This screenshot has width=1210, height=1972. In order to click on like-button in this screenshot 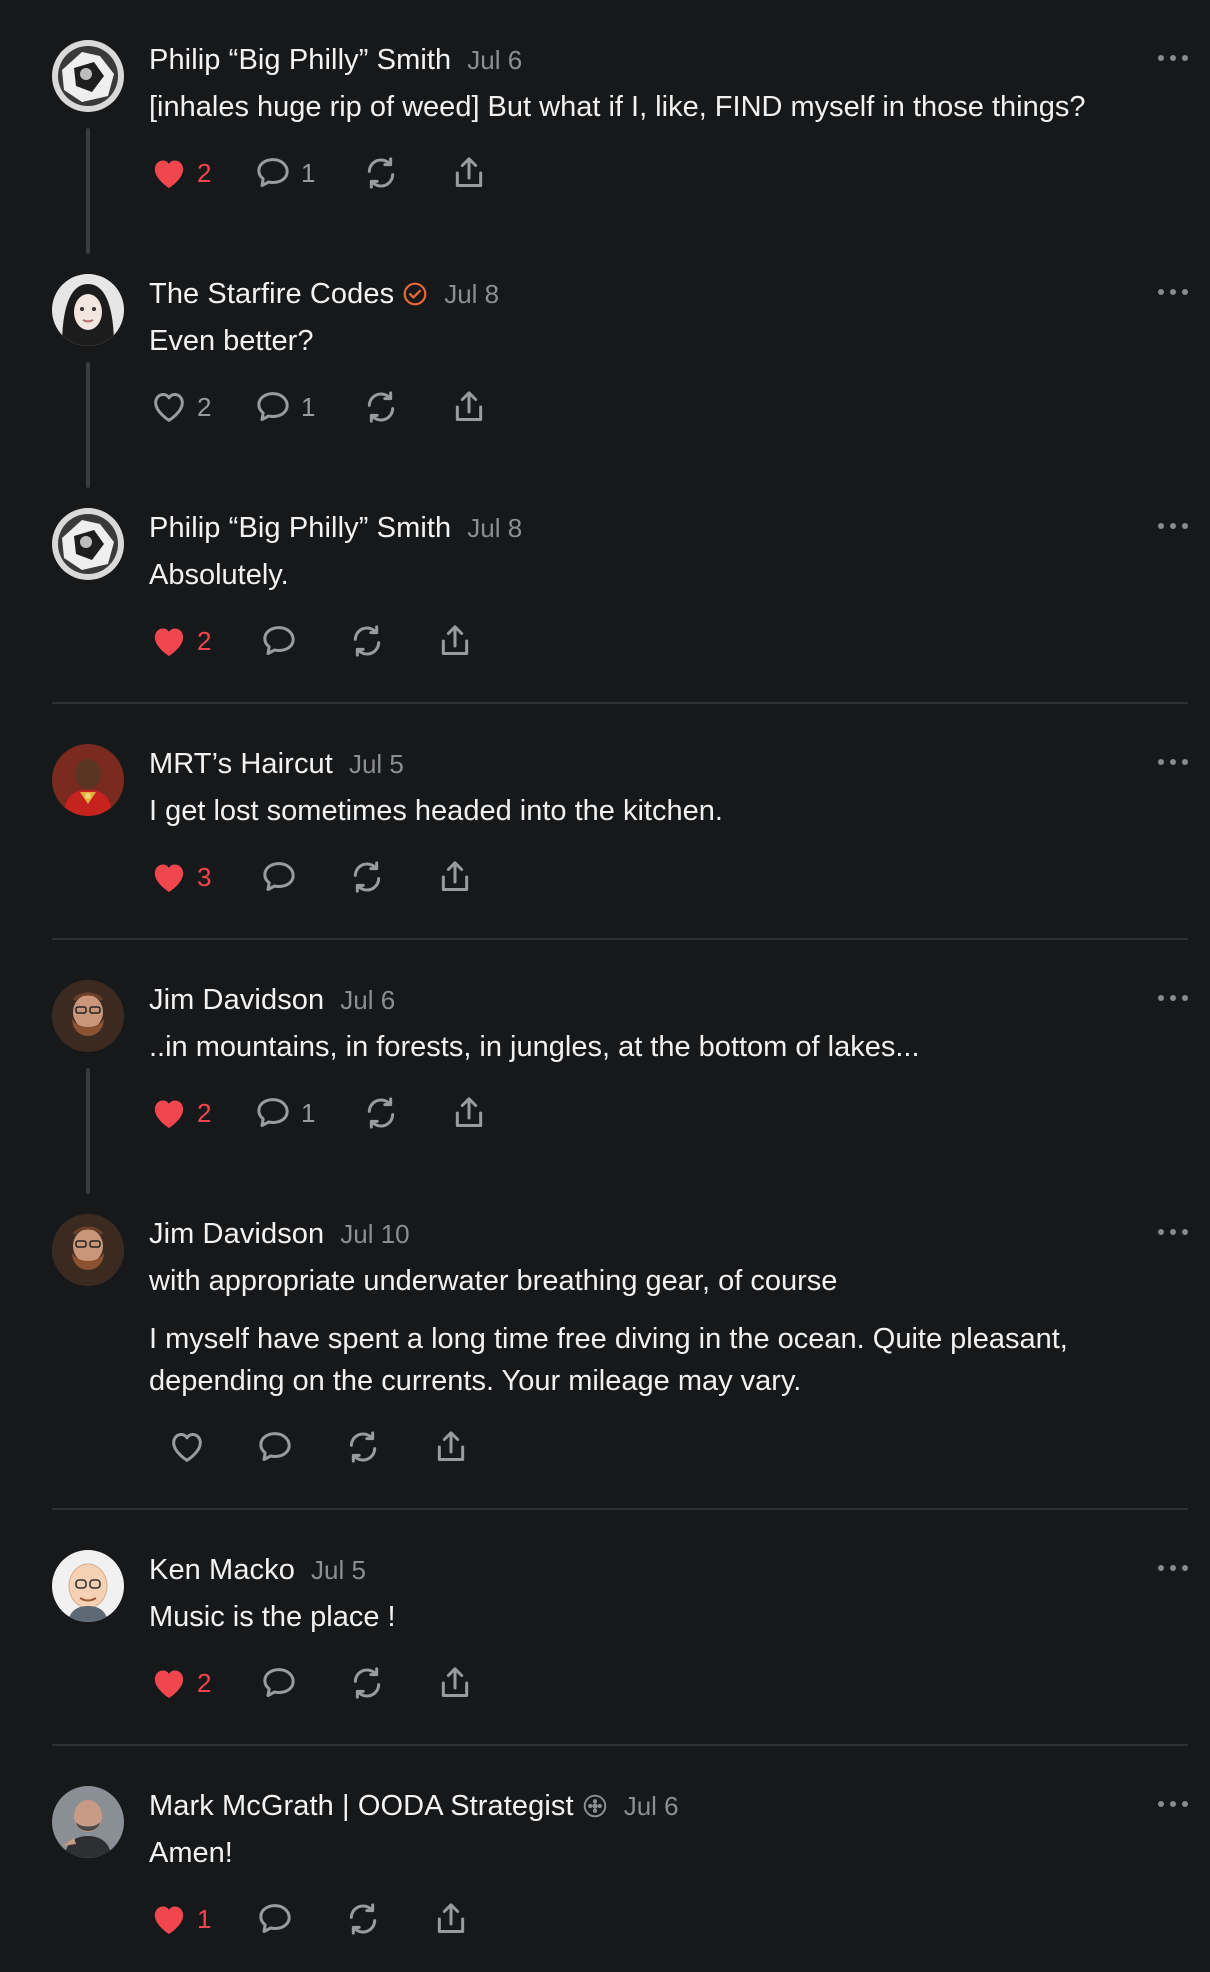, I will do `click(202, 1447)`.